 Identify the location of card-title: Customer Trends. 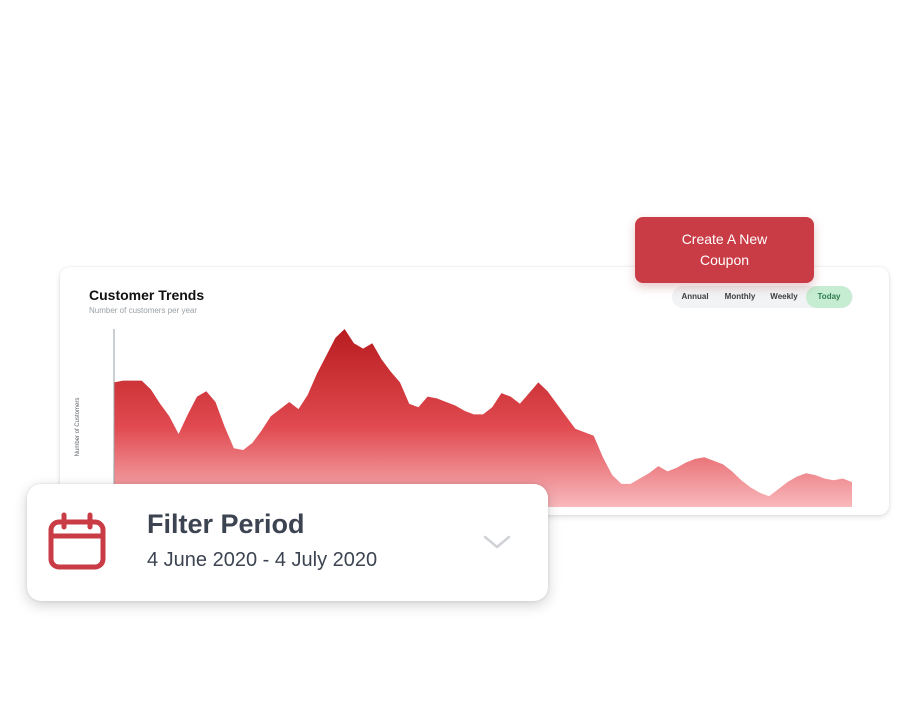
(147, 295).